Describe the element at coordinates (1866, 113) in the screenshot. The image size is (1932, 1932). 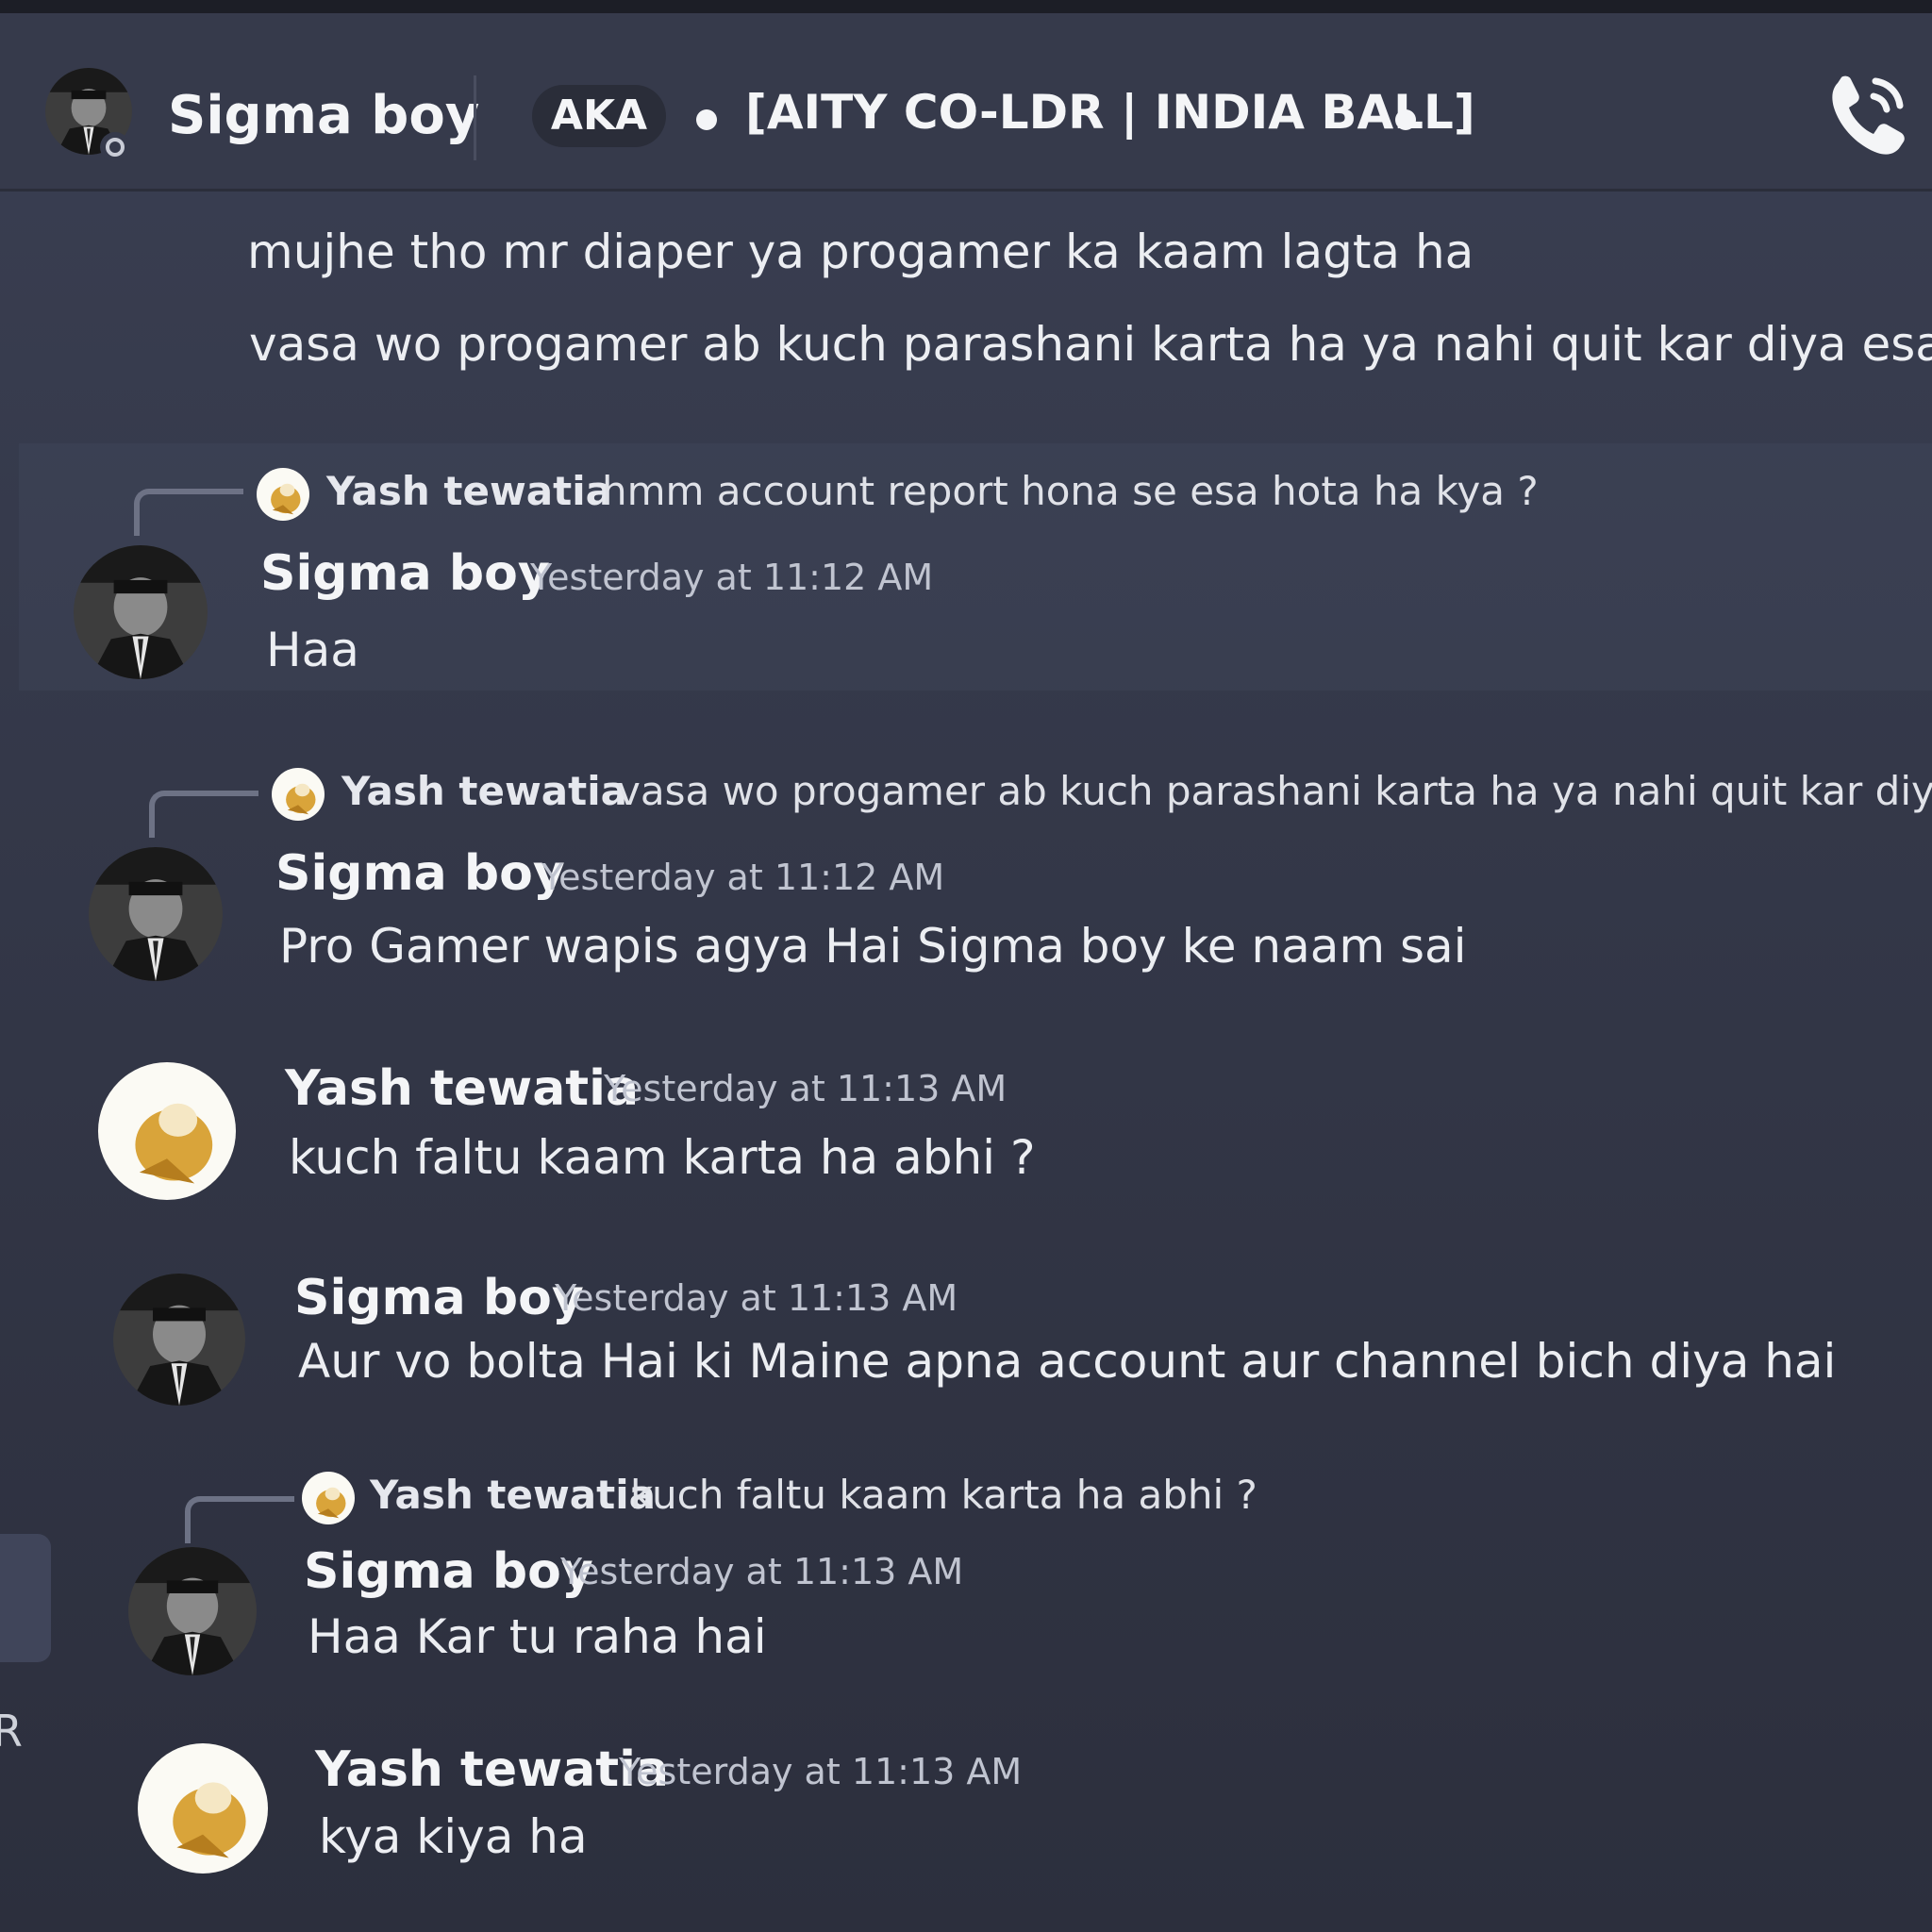
I see `phone-call-icon` at that location.